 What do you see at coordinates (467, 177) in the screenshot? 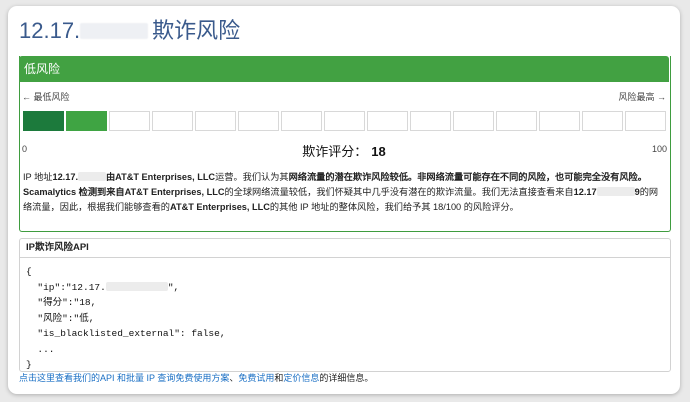
I see `desc-bold: 网络流量的潜在欺诈风险较低。非网络流量可能存在不同的风险，也可能完全没有风险。` at bounding box center [467, 177].